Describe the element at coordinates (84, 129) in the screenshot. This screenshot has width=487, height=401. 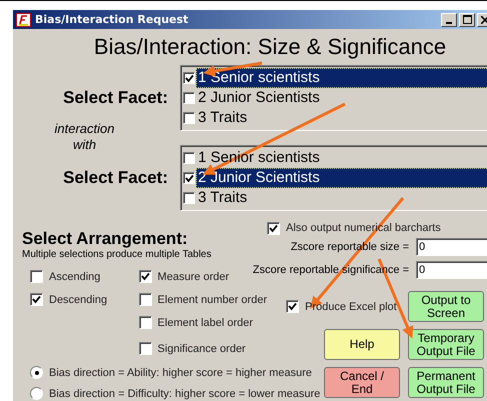
I see `connector-text: interaction` at that location.